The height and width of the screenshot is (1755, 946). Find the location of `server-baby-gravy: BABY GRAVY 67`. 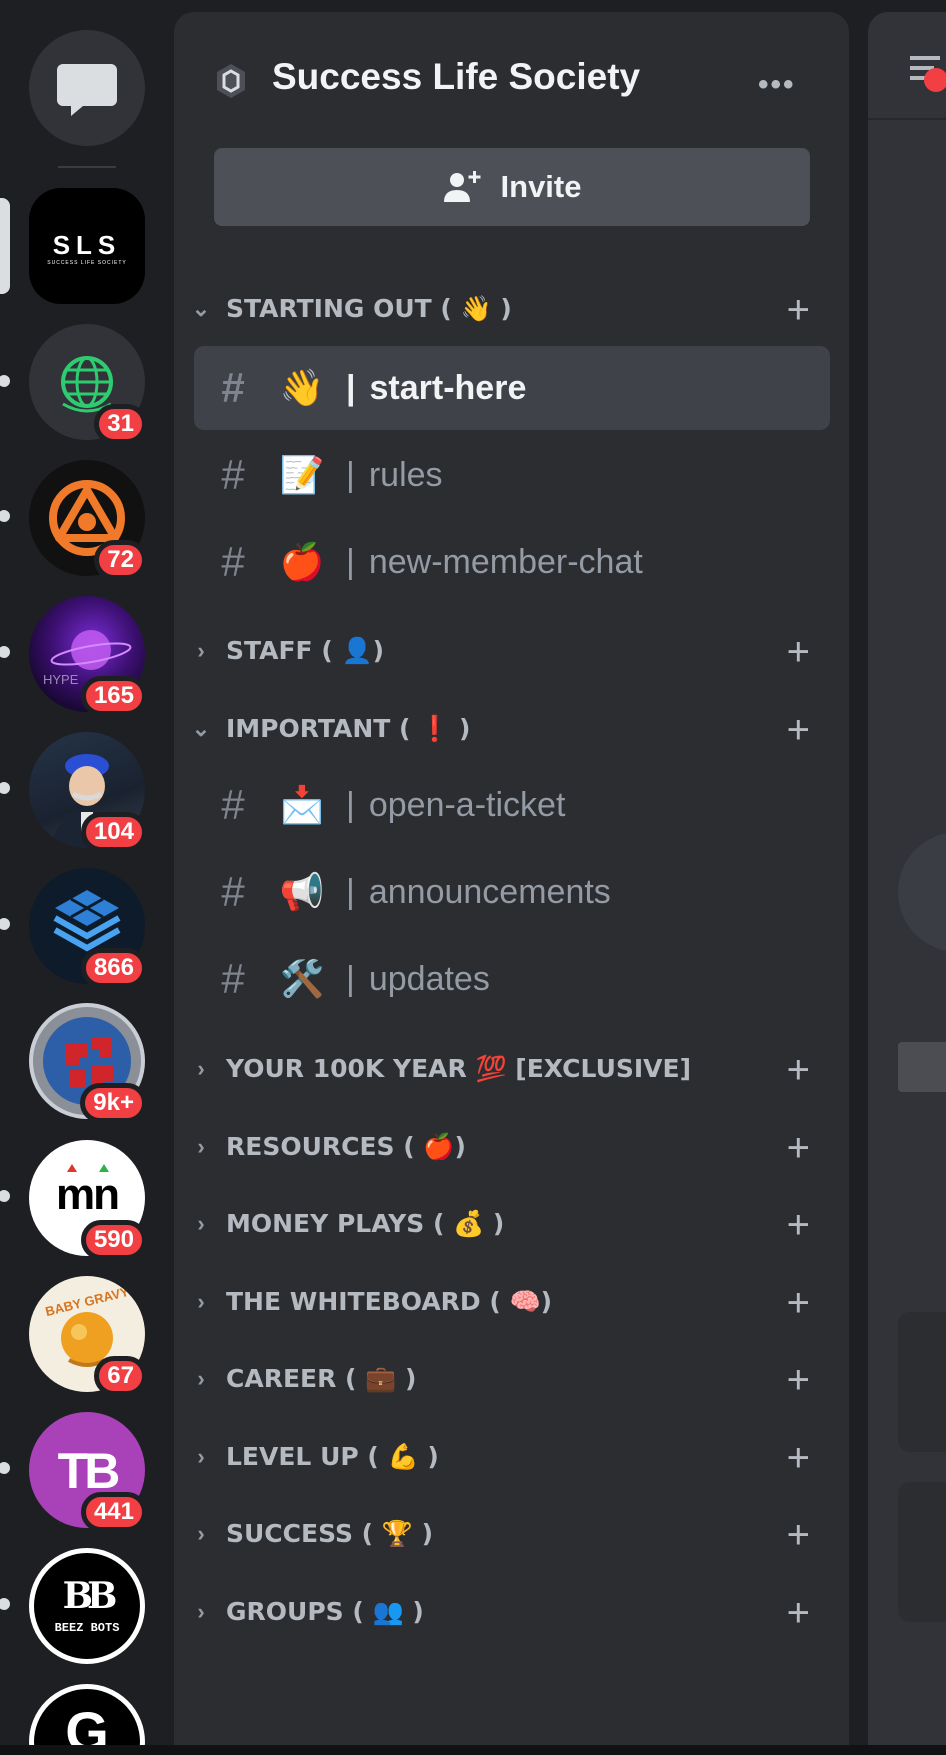

server-baby-gravy: BABY GRAVY 67 is located at coordinates (88, 1336).